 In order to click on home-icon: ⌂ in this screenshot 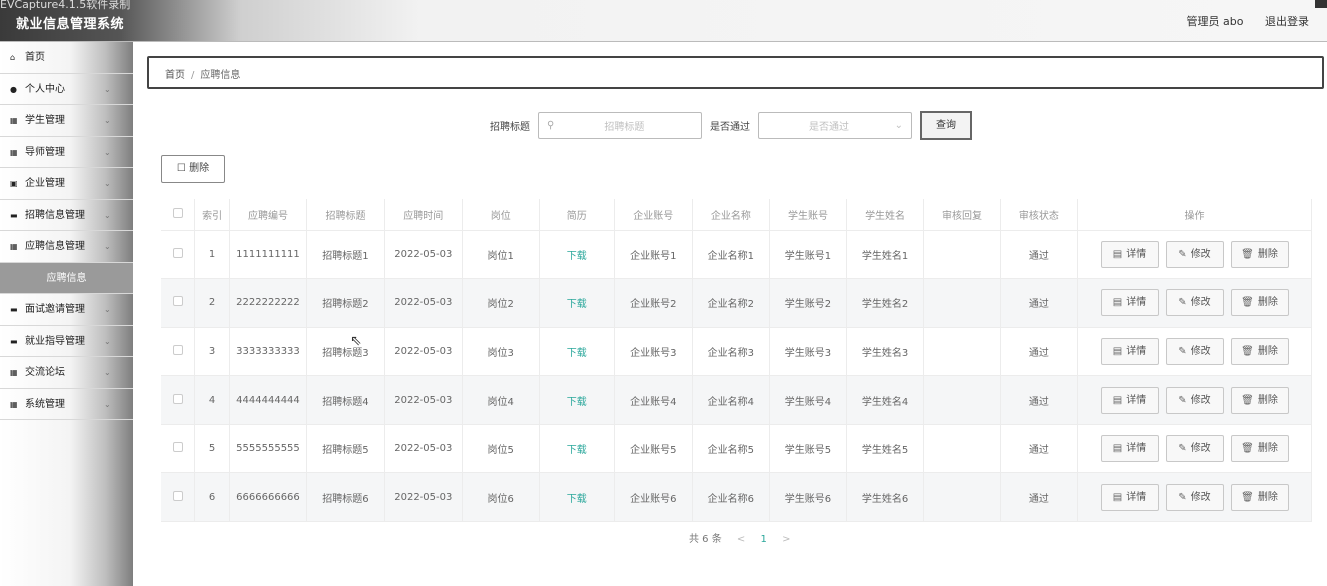, I will do `click(13, 57)`.